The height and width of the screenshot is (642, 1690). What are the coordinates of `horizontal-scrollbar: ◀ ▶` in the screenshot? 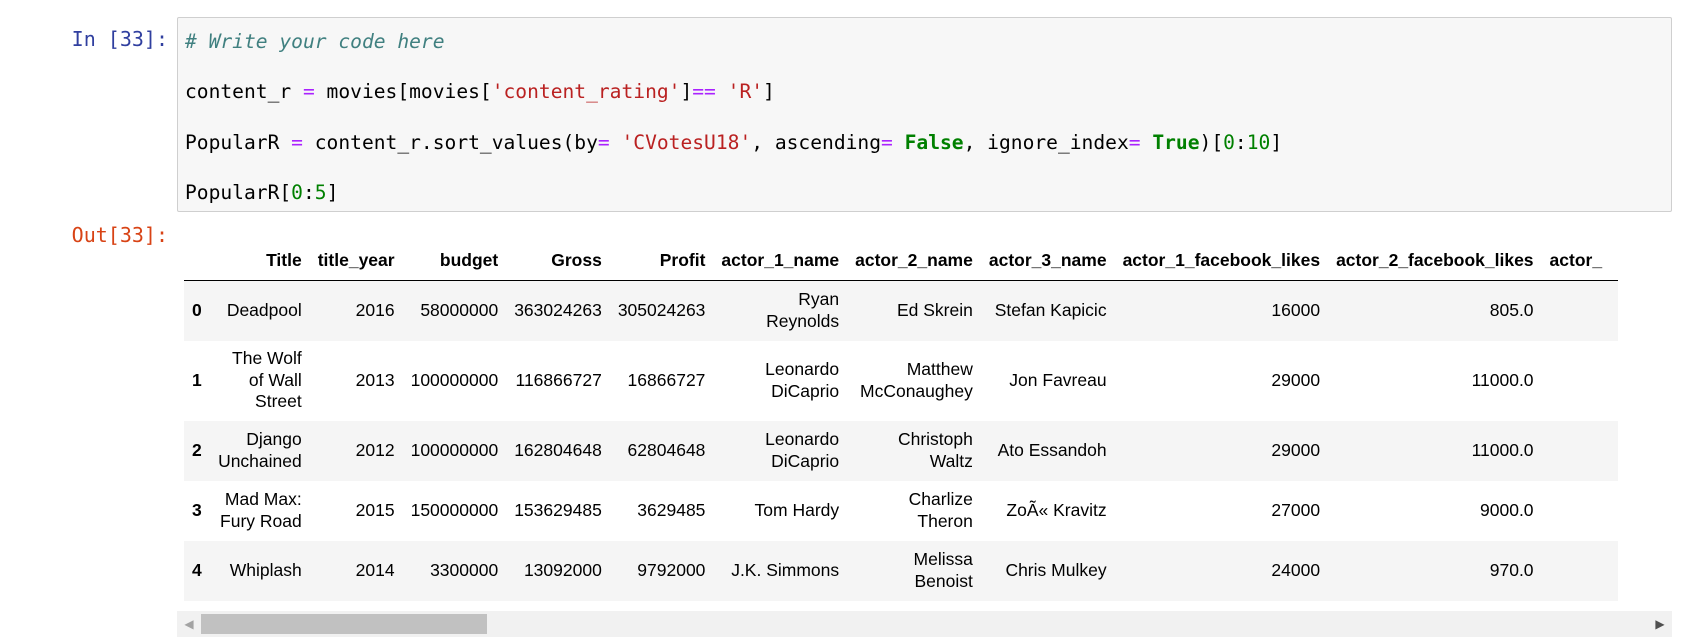 It's located at (924, 624).